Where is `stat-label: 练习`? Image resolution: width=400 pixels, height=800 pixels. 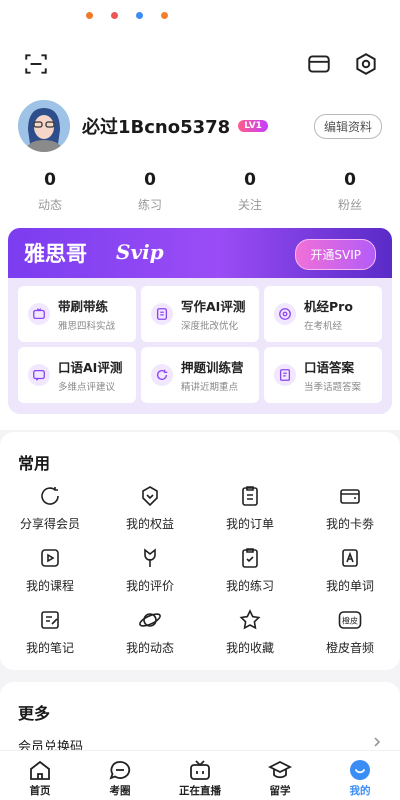 stat-label: 练习 is located at coordinates (149, 205).